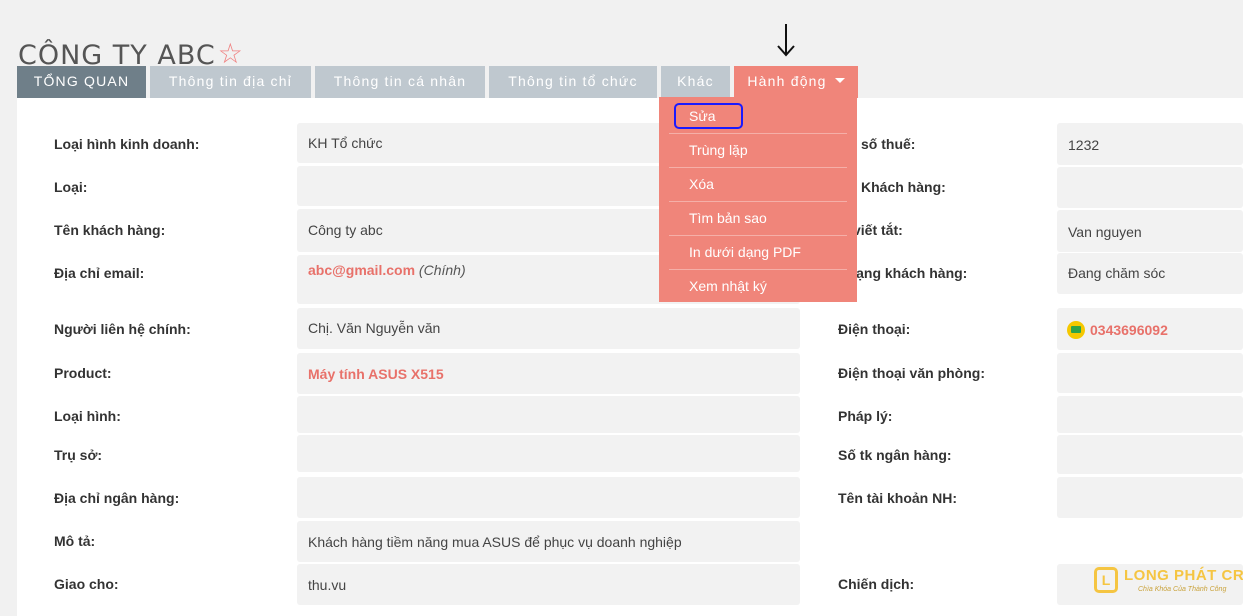  What do you see at coordinates (888, 144) in the screenshot?
I see `field-label-tax-code: số thuế:` at bounding box center [888, 144].